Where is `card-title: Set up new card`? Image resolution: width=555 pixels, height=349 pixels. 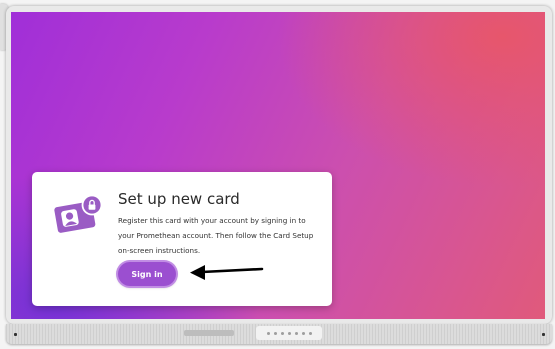
card-title: Set up new card is located at coordinates (179, 199).